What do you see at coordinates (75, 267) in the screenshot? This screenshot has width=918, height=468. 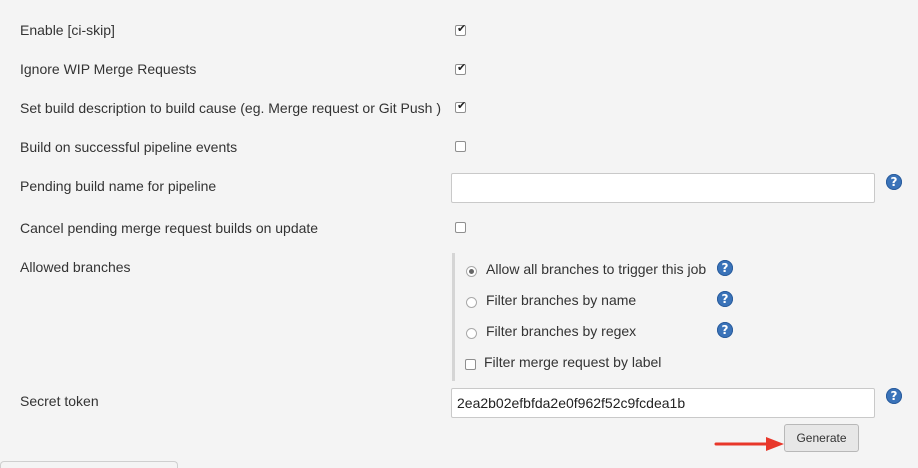 I see `label-allowed-branches: Allowed branches` at bounding box center [75, 267].